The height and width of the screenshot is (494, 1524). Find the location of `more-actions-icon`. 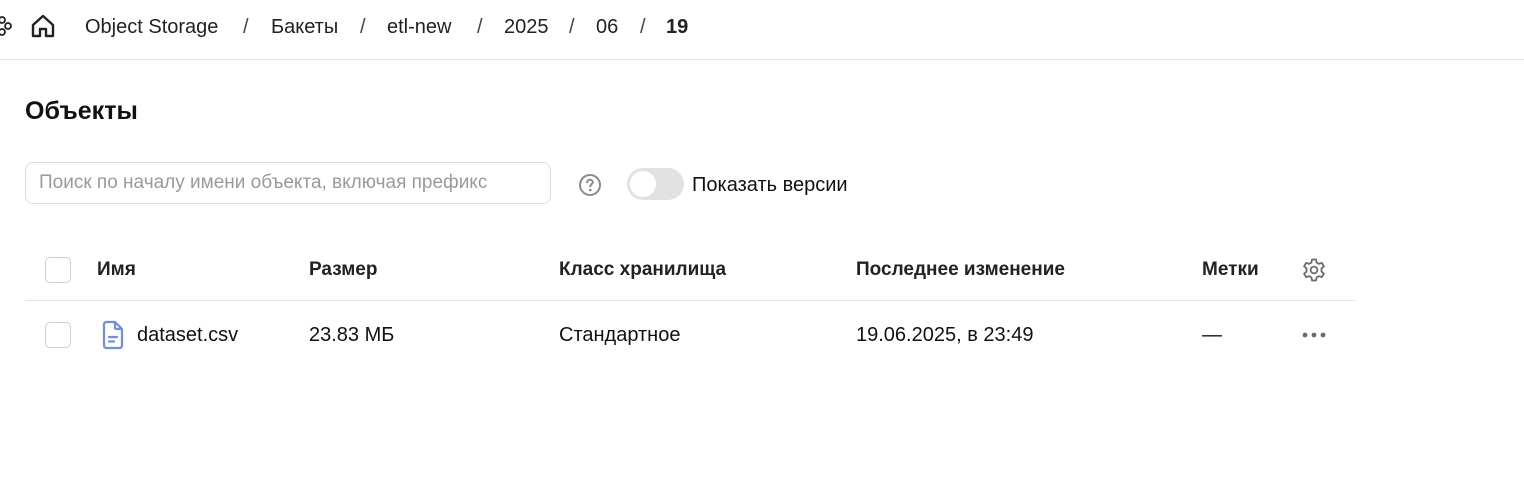

more-actions-icon is located at coordinates (1314, 335).